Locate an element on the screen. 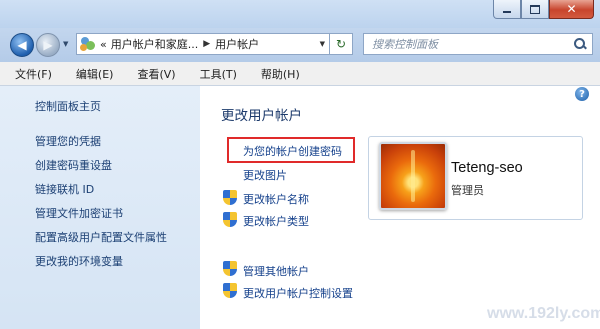  maximize-button is located at coordinates (535, 9).